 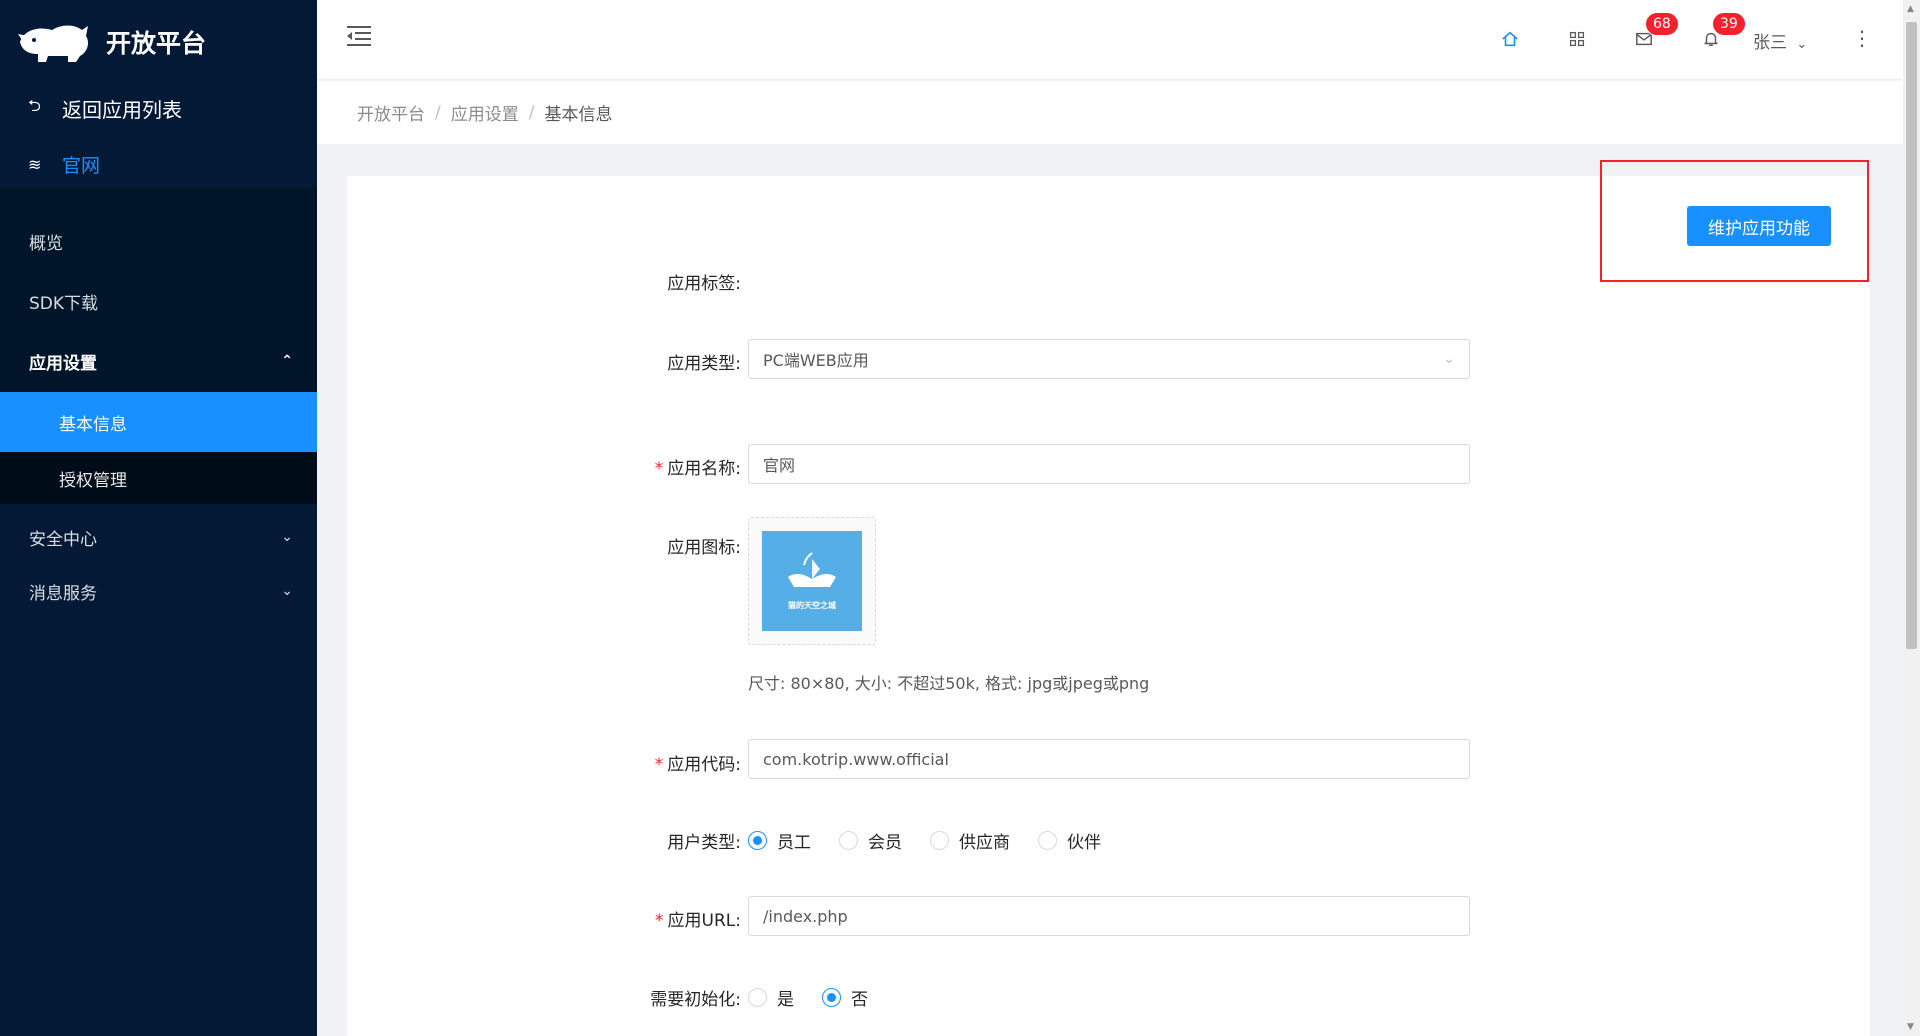 I want to click on app-type-value: PC端WEB应用, so click(x=816, y=360).